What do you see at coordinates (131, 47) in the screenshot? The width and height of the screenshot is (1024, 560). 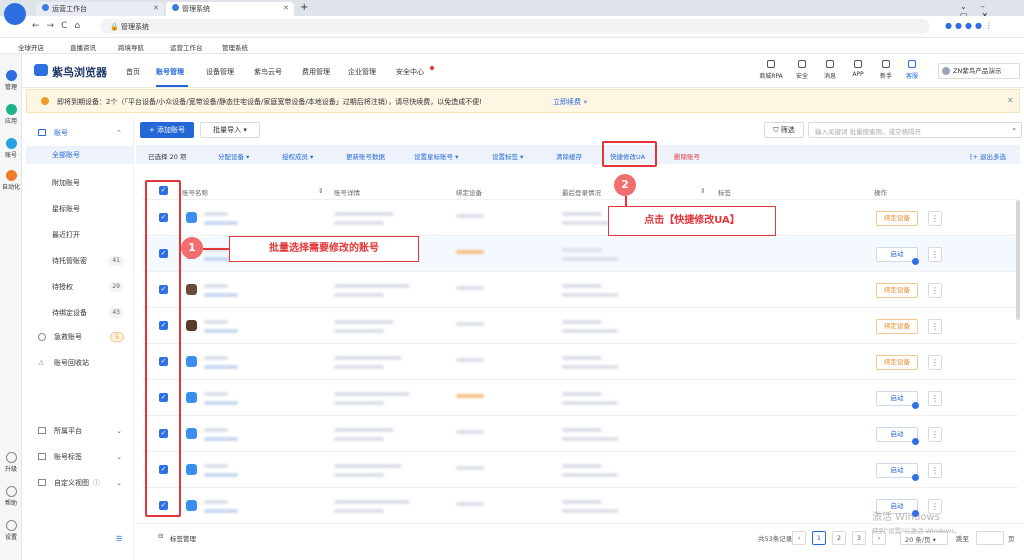 I see `bookmark-item: 跨境导航` at bounding box center [131, 47].